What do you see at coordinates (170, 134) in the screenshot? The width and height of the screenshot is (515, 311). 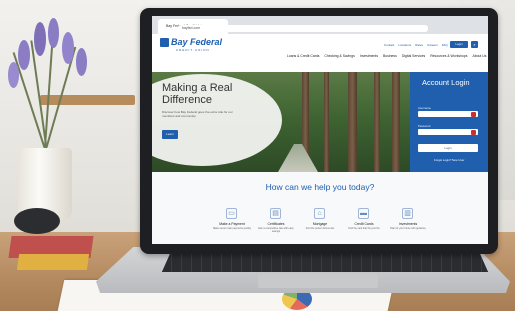 I see `hero-learn-button: Learn` at bounding box center [170, 134].